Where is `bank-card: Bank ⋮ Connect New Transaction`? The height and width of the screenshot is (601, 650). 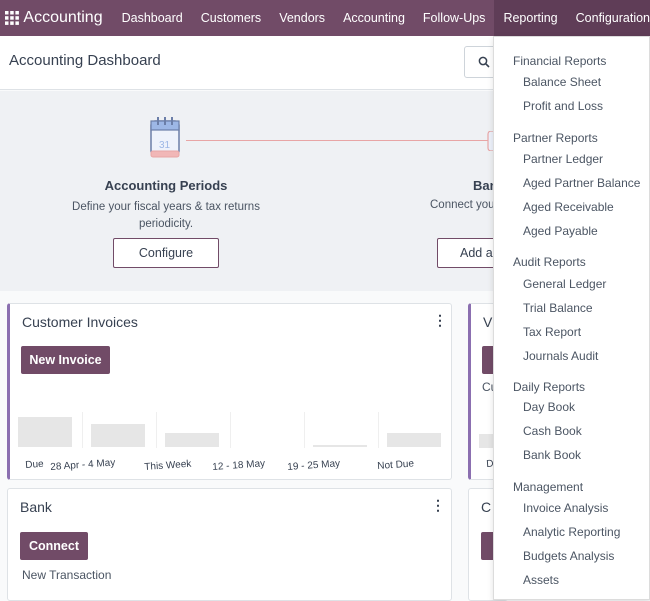
bank-card: Bank ⋮ Connect New Transaction is located at coordinates (229, 544).